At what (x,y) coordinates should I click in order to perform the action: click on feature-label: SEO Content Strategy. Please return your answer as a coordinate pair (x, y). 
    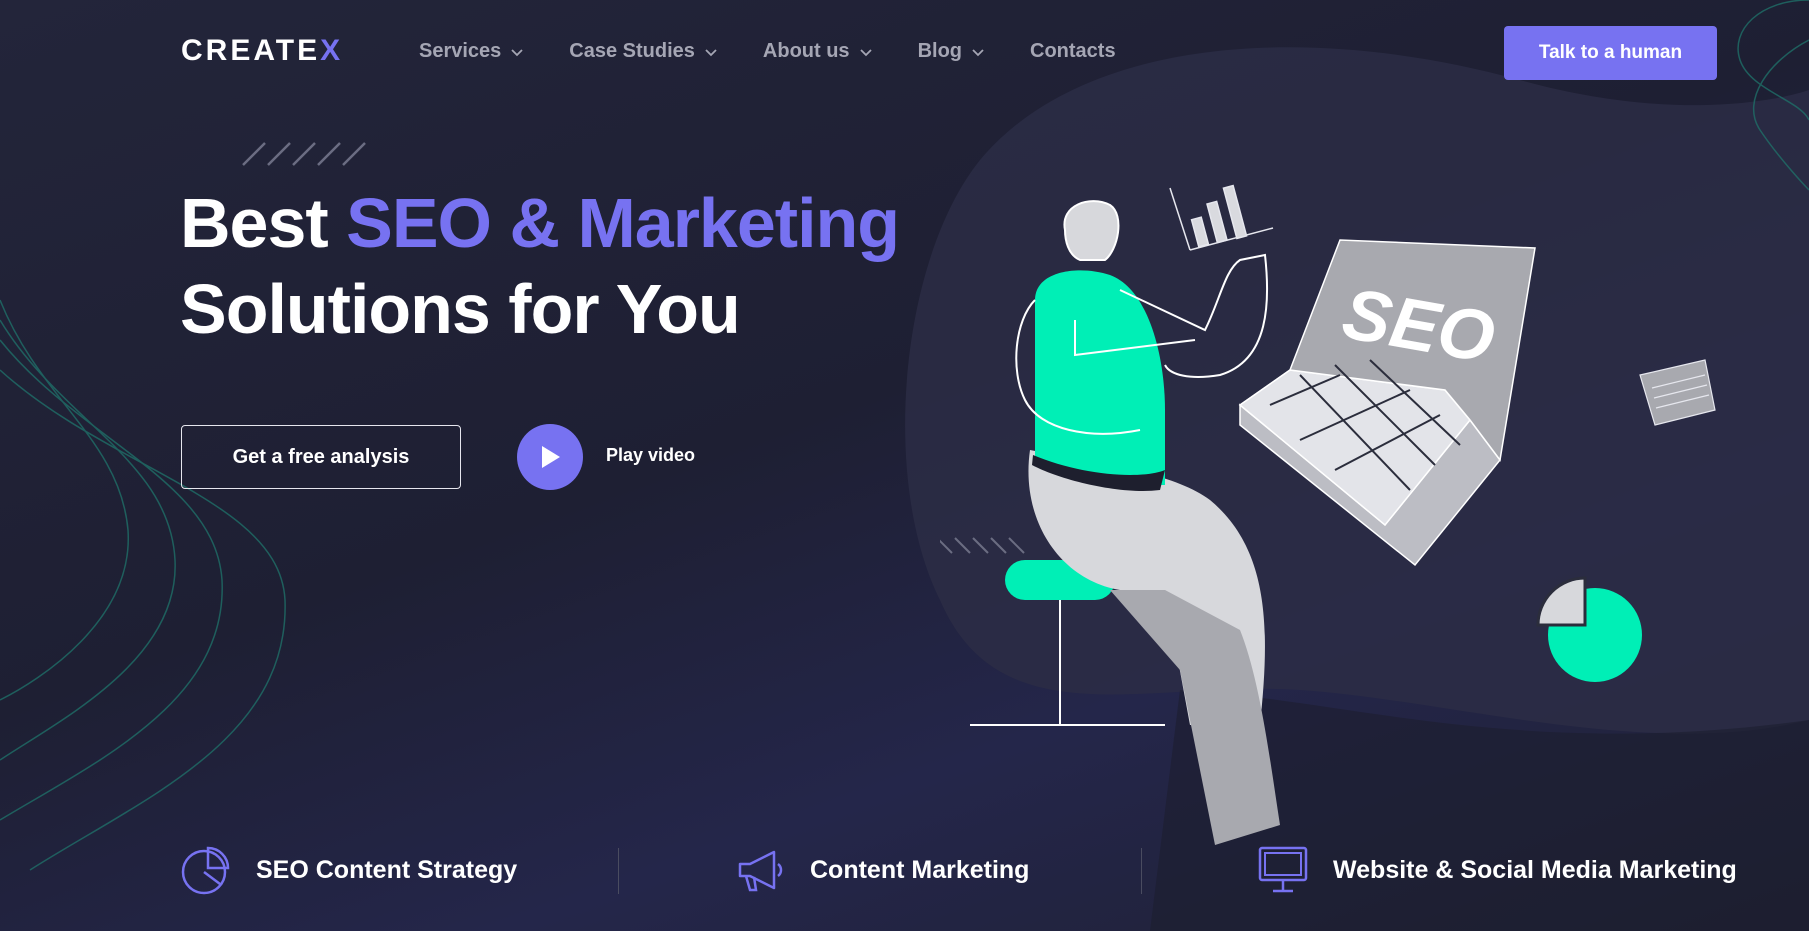
    Looking at the image, I should click on (387, 869).